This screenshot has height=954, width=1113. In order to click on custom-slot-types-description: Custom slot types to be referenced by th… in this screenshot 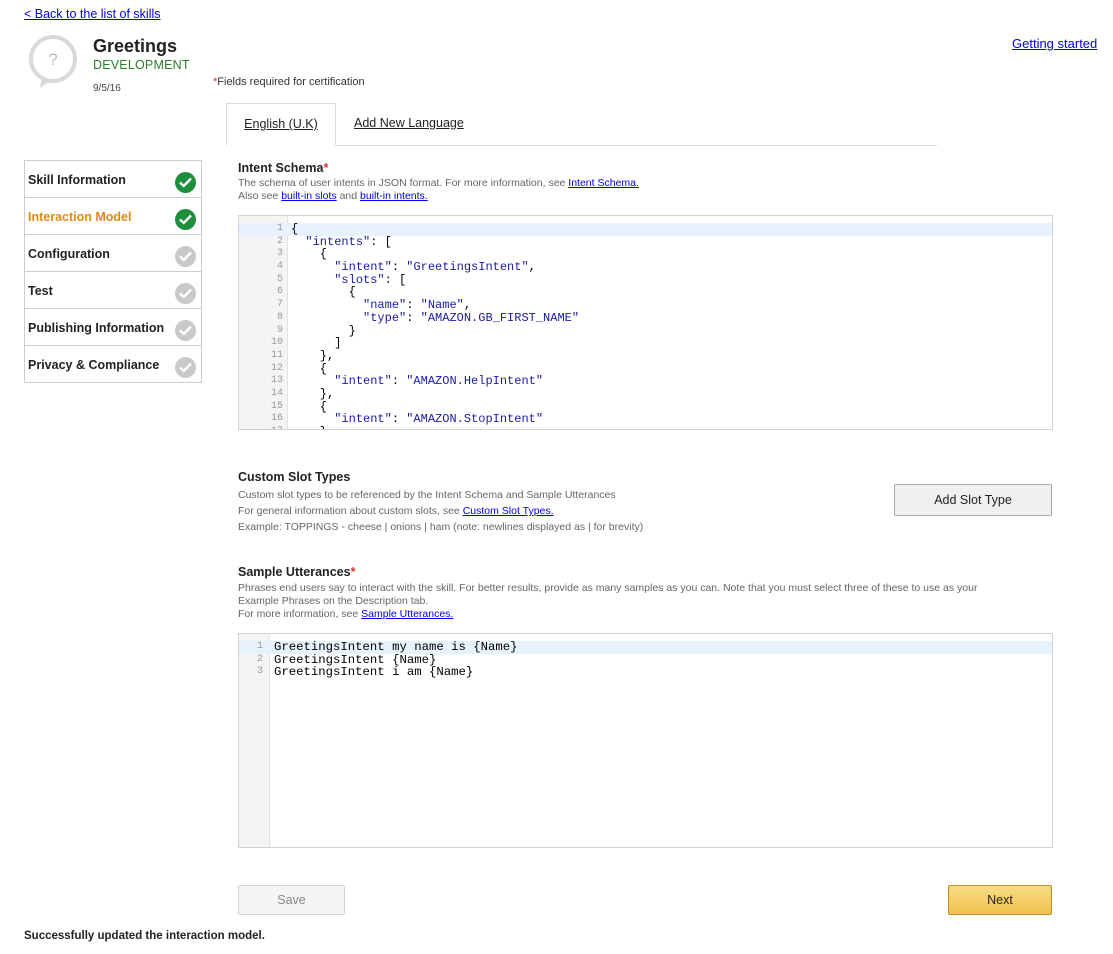, I will do `click(440, 511)`.